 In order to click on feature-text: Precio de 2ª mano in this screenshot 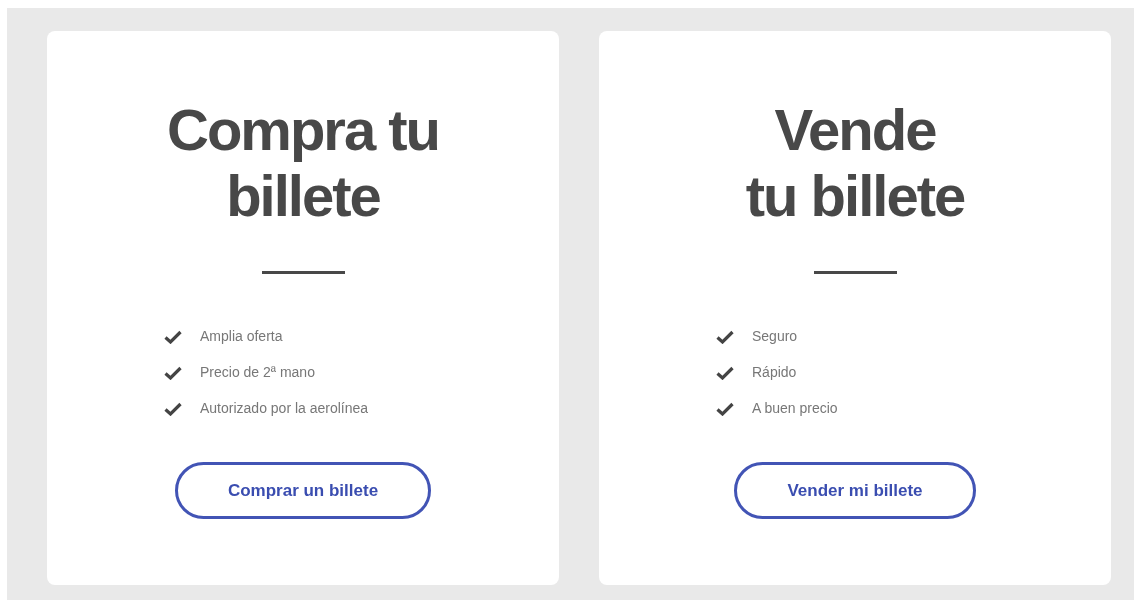, I will do `click(257, 372)`.